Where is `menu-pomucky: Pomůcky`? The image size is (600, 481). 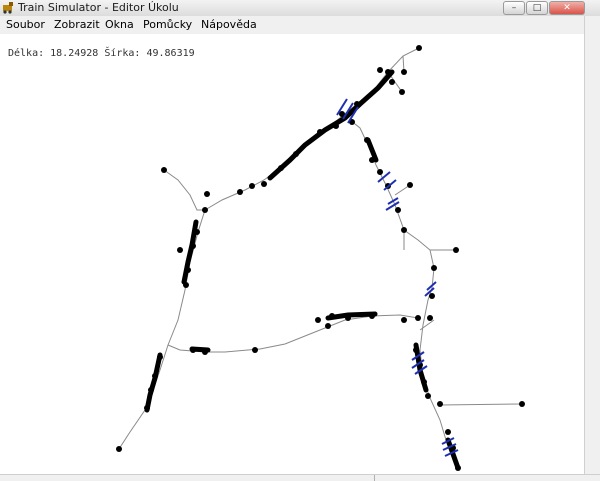 menu-pomucky: Pomůcky is located at coordinates (167, 25).